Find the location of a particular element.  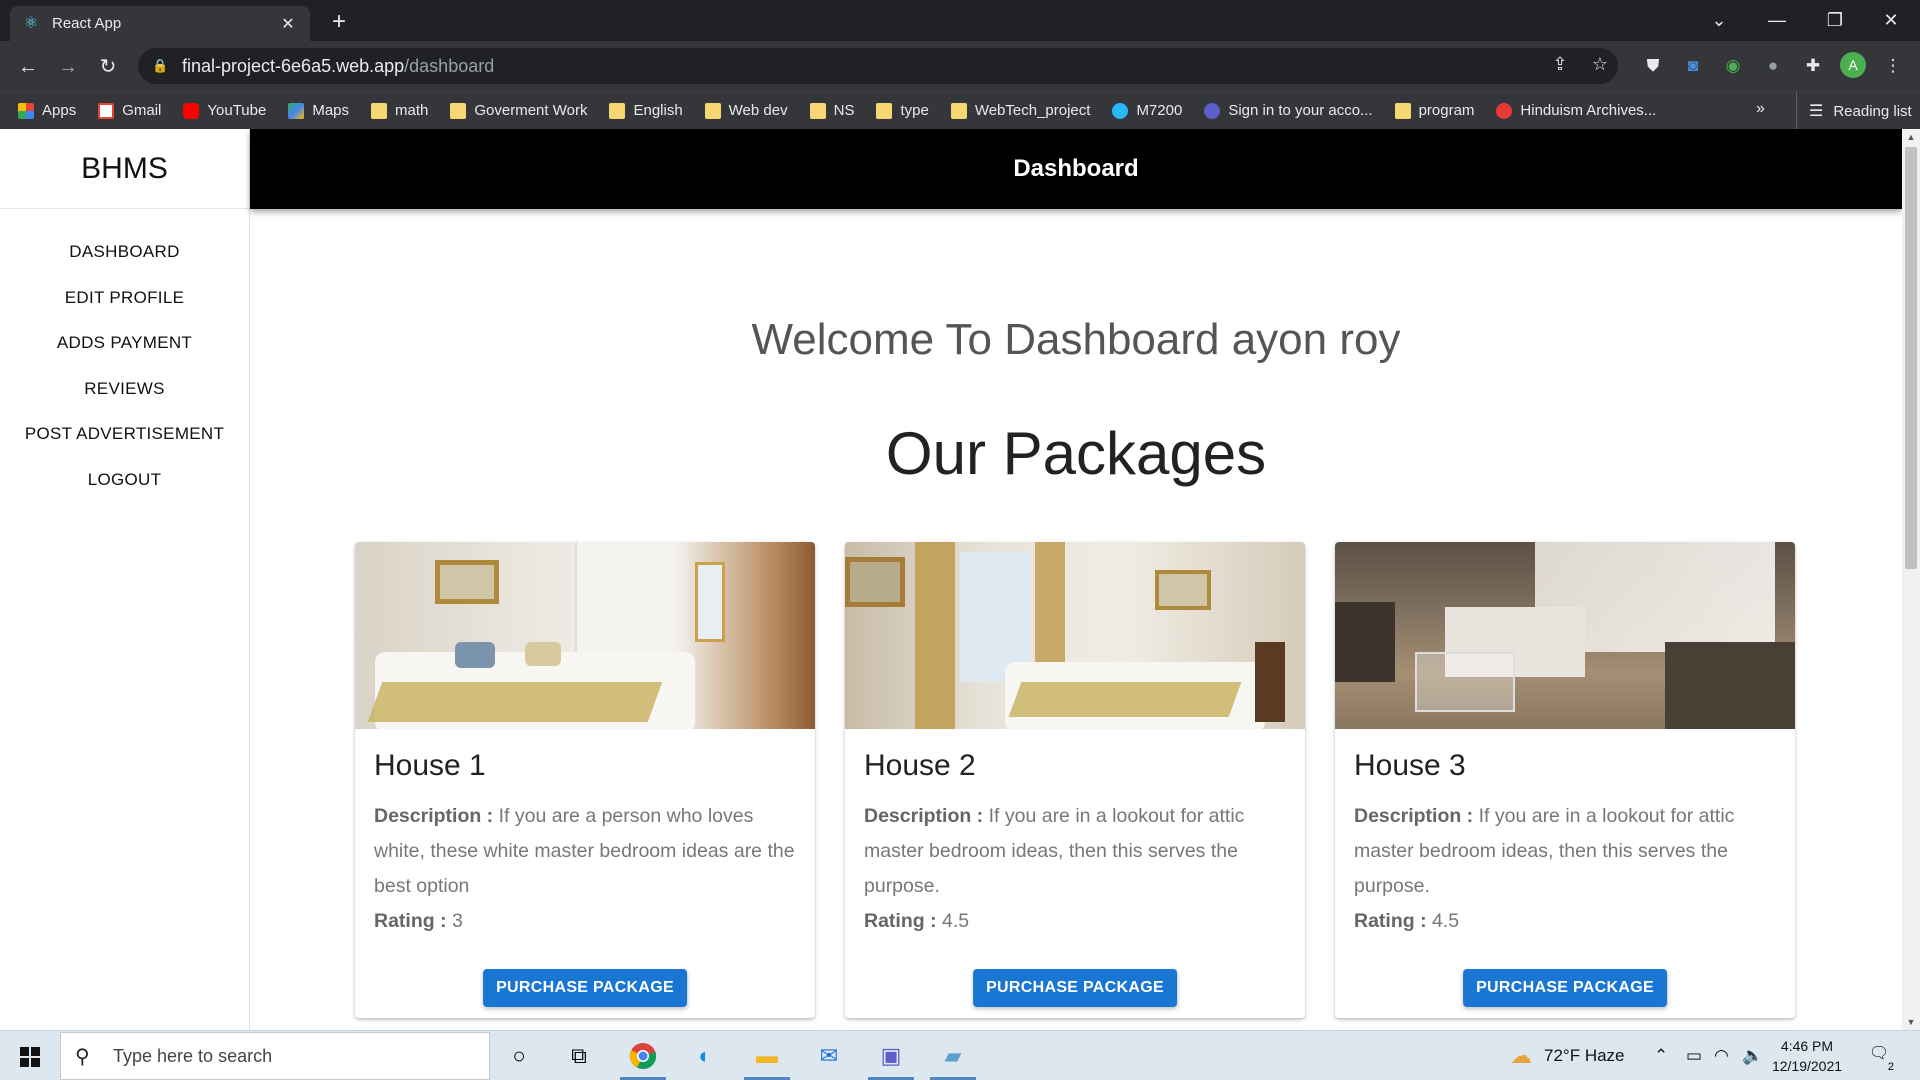

rating-value: 3 is located at coordinates (457, 921).